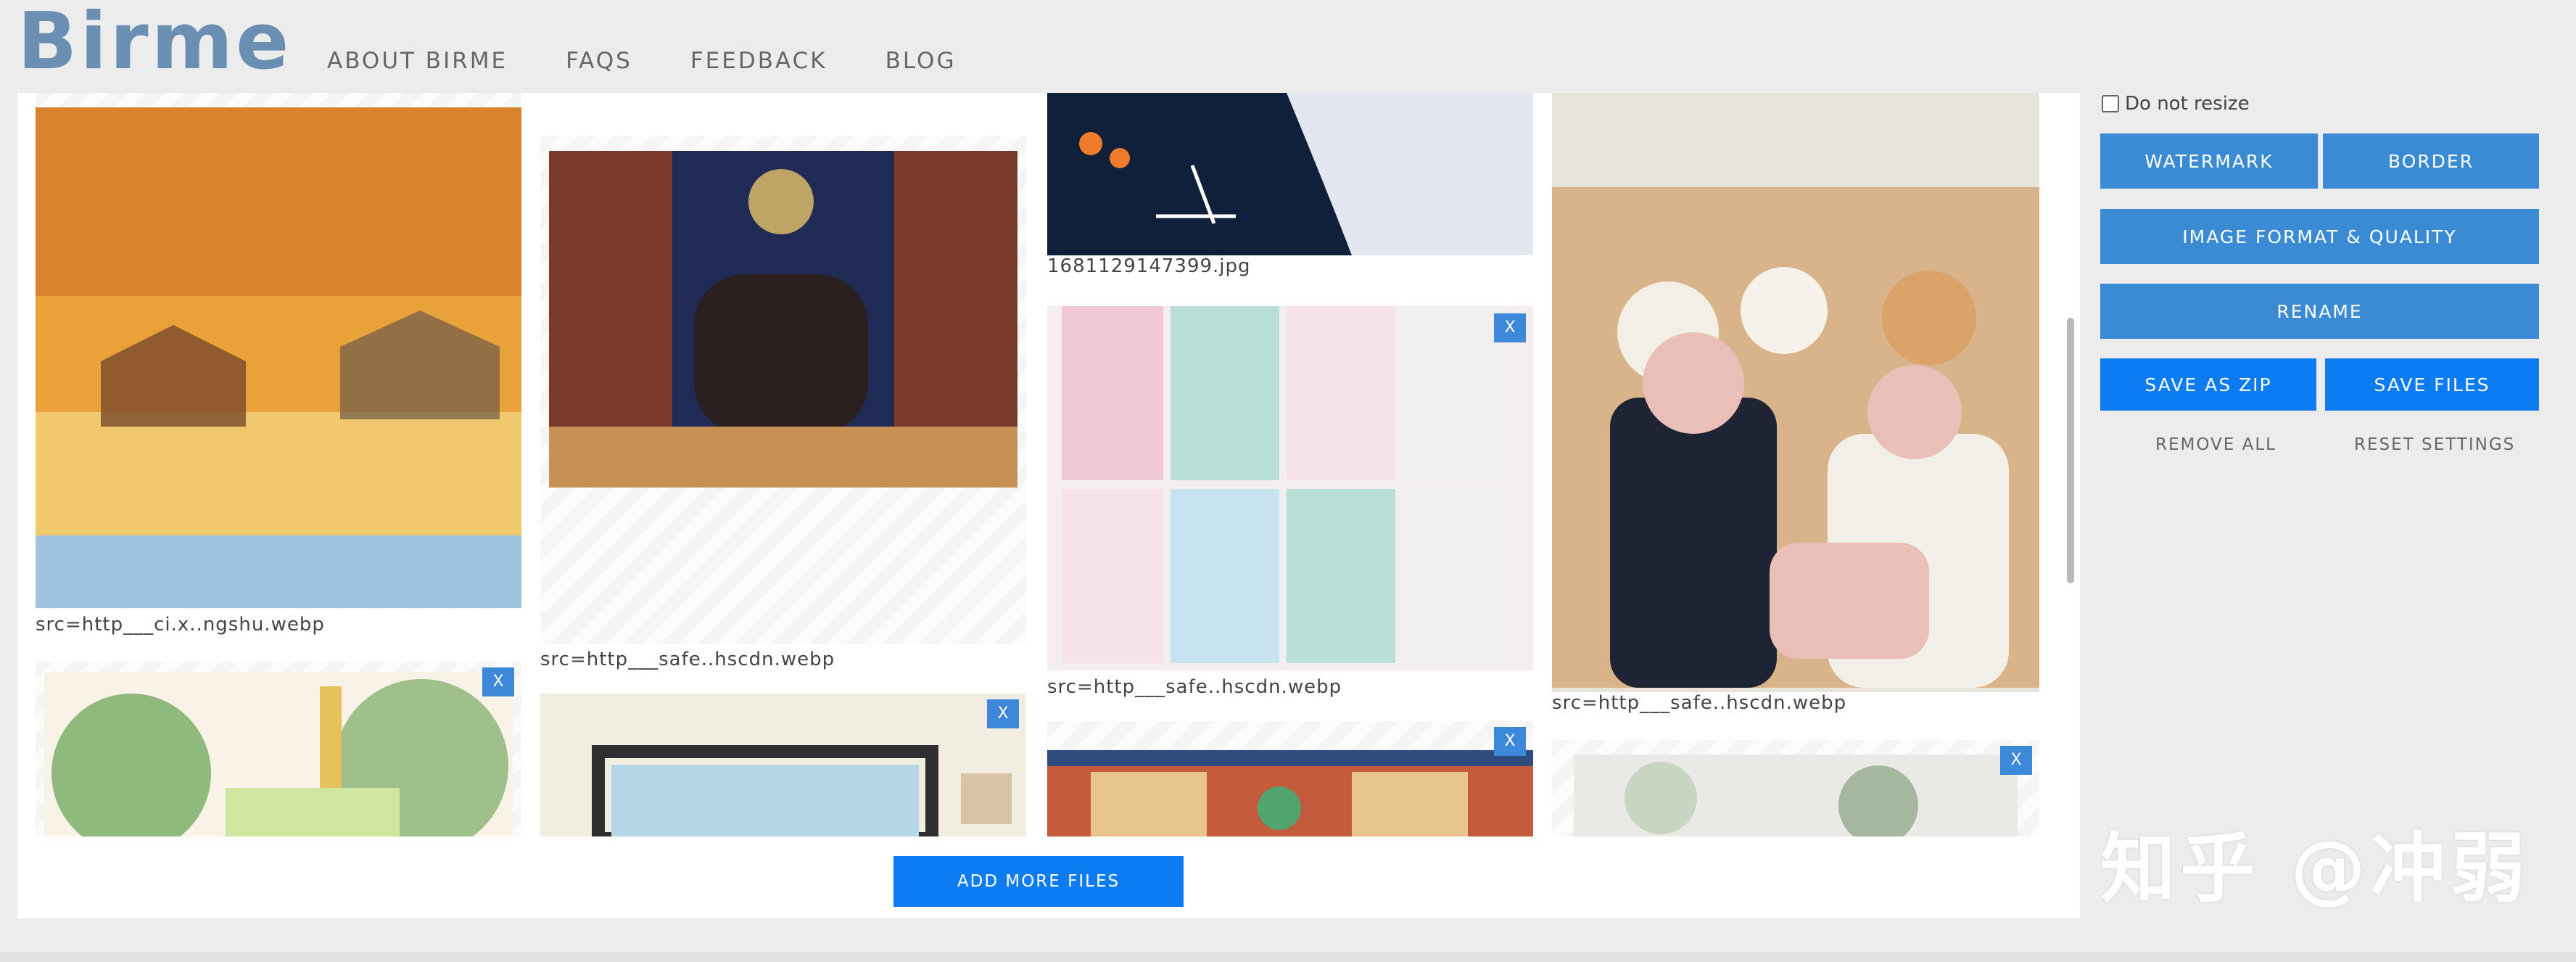 The image size is (2576, 962). Describe the element at coordinates (1149, 266) in the screenshot. I see `image-filename: 1681129147399.jpg` at that location.